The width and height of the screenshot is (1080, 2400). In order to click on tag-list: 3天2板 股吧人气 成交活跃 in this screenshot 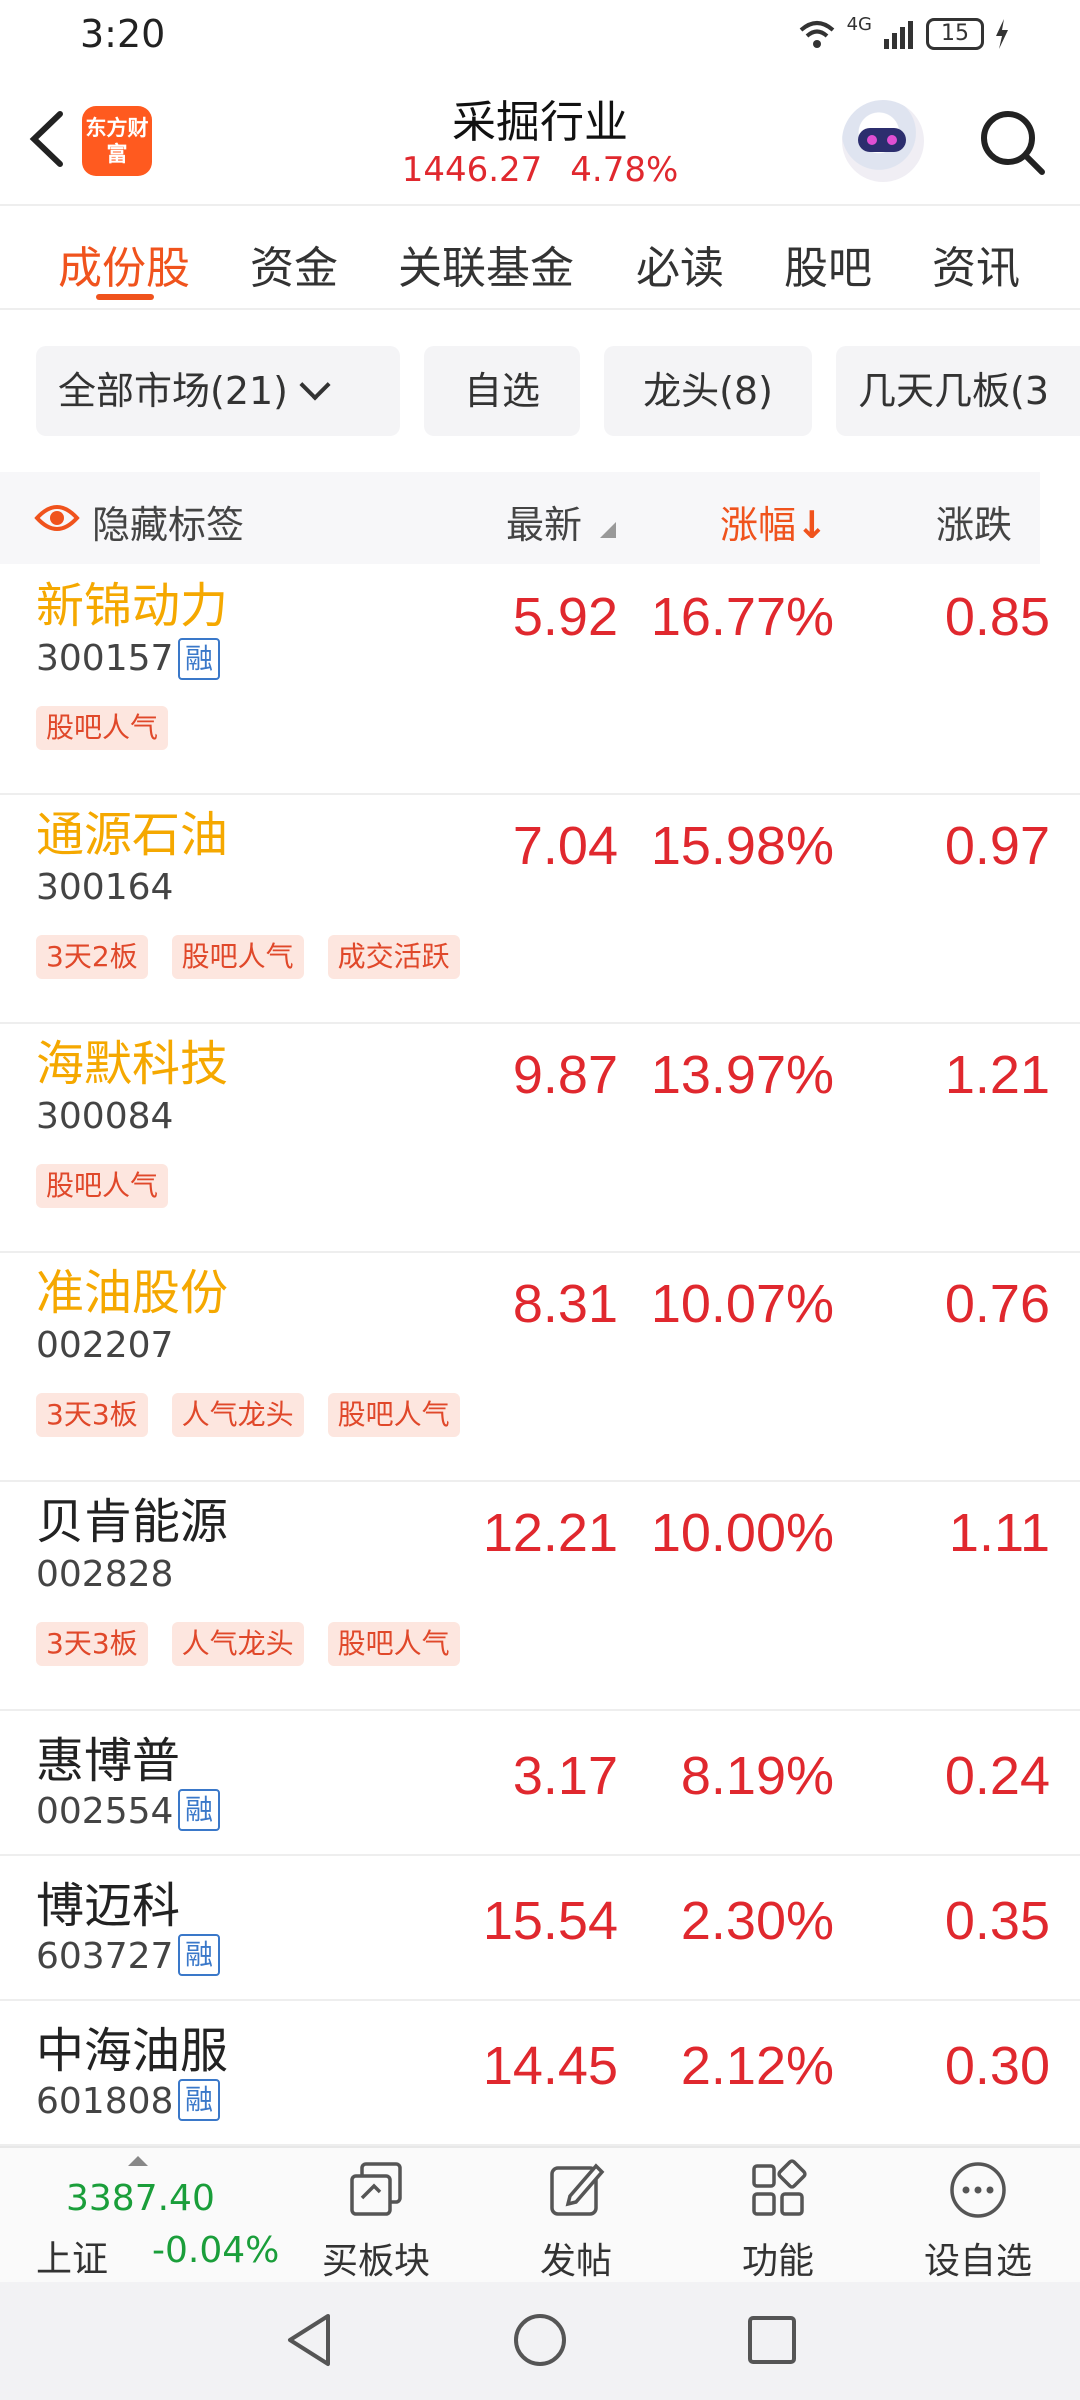, I will do `click(248, 957)`.